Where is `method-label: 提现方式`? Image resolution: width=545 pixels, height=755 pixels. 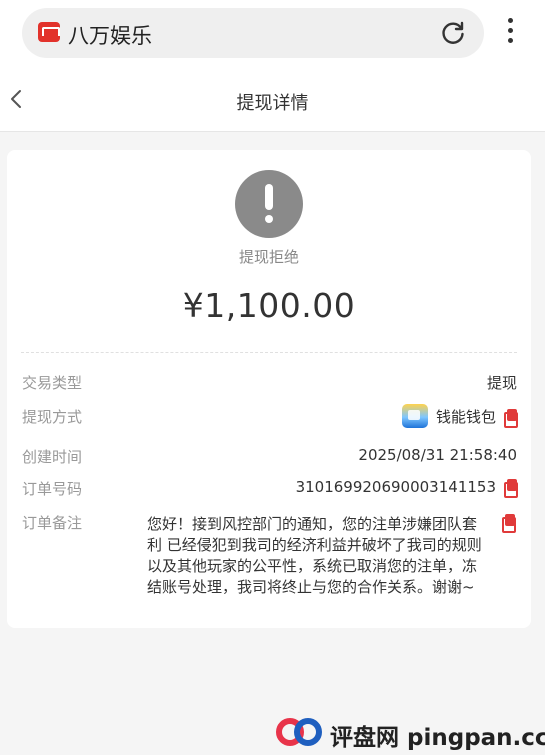
method-label: 提现方式 is located at coordinates (52, 417).